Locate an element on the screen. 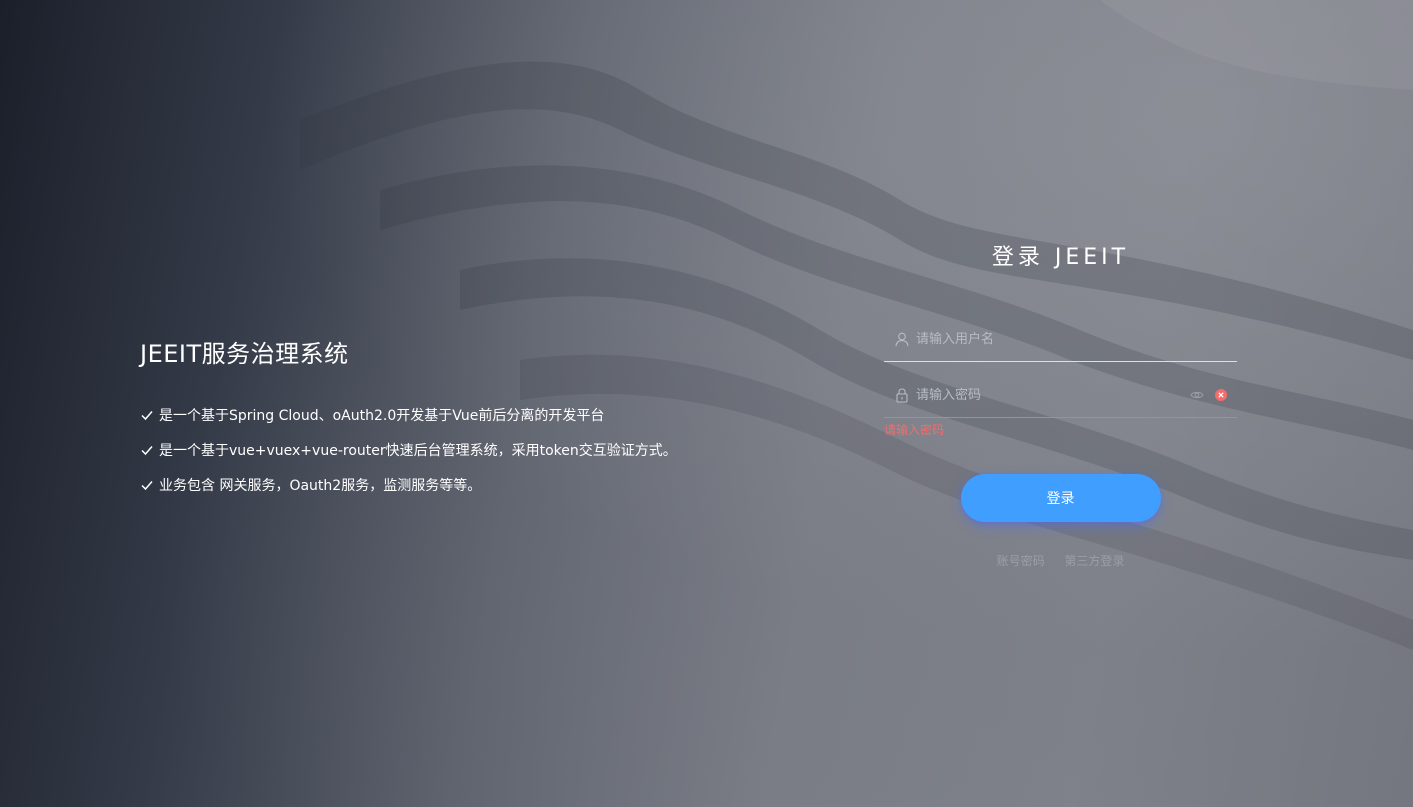  login-method-links: 账号密码 第三方登录 is located at coordinates (1060, 560).